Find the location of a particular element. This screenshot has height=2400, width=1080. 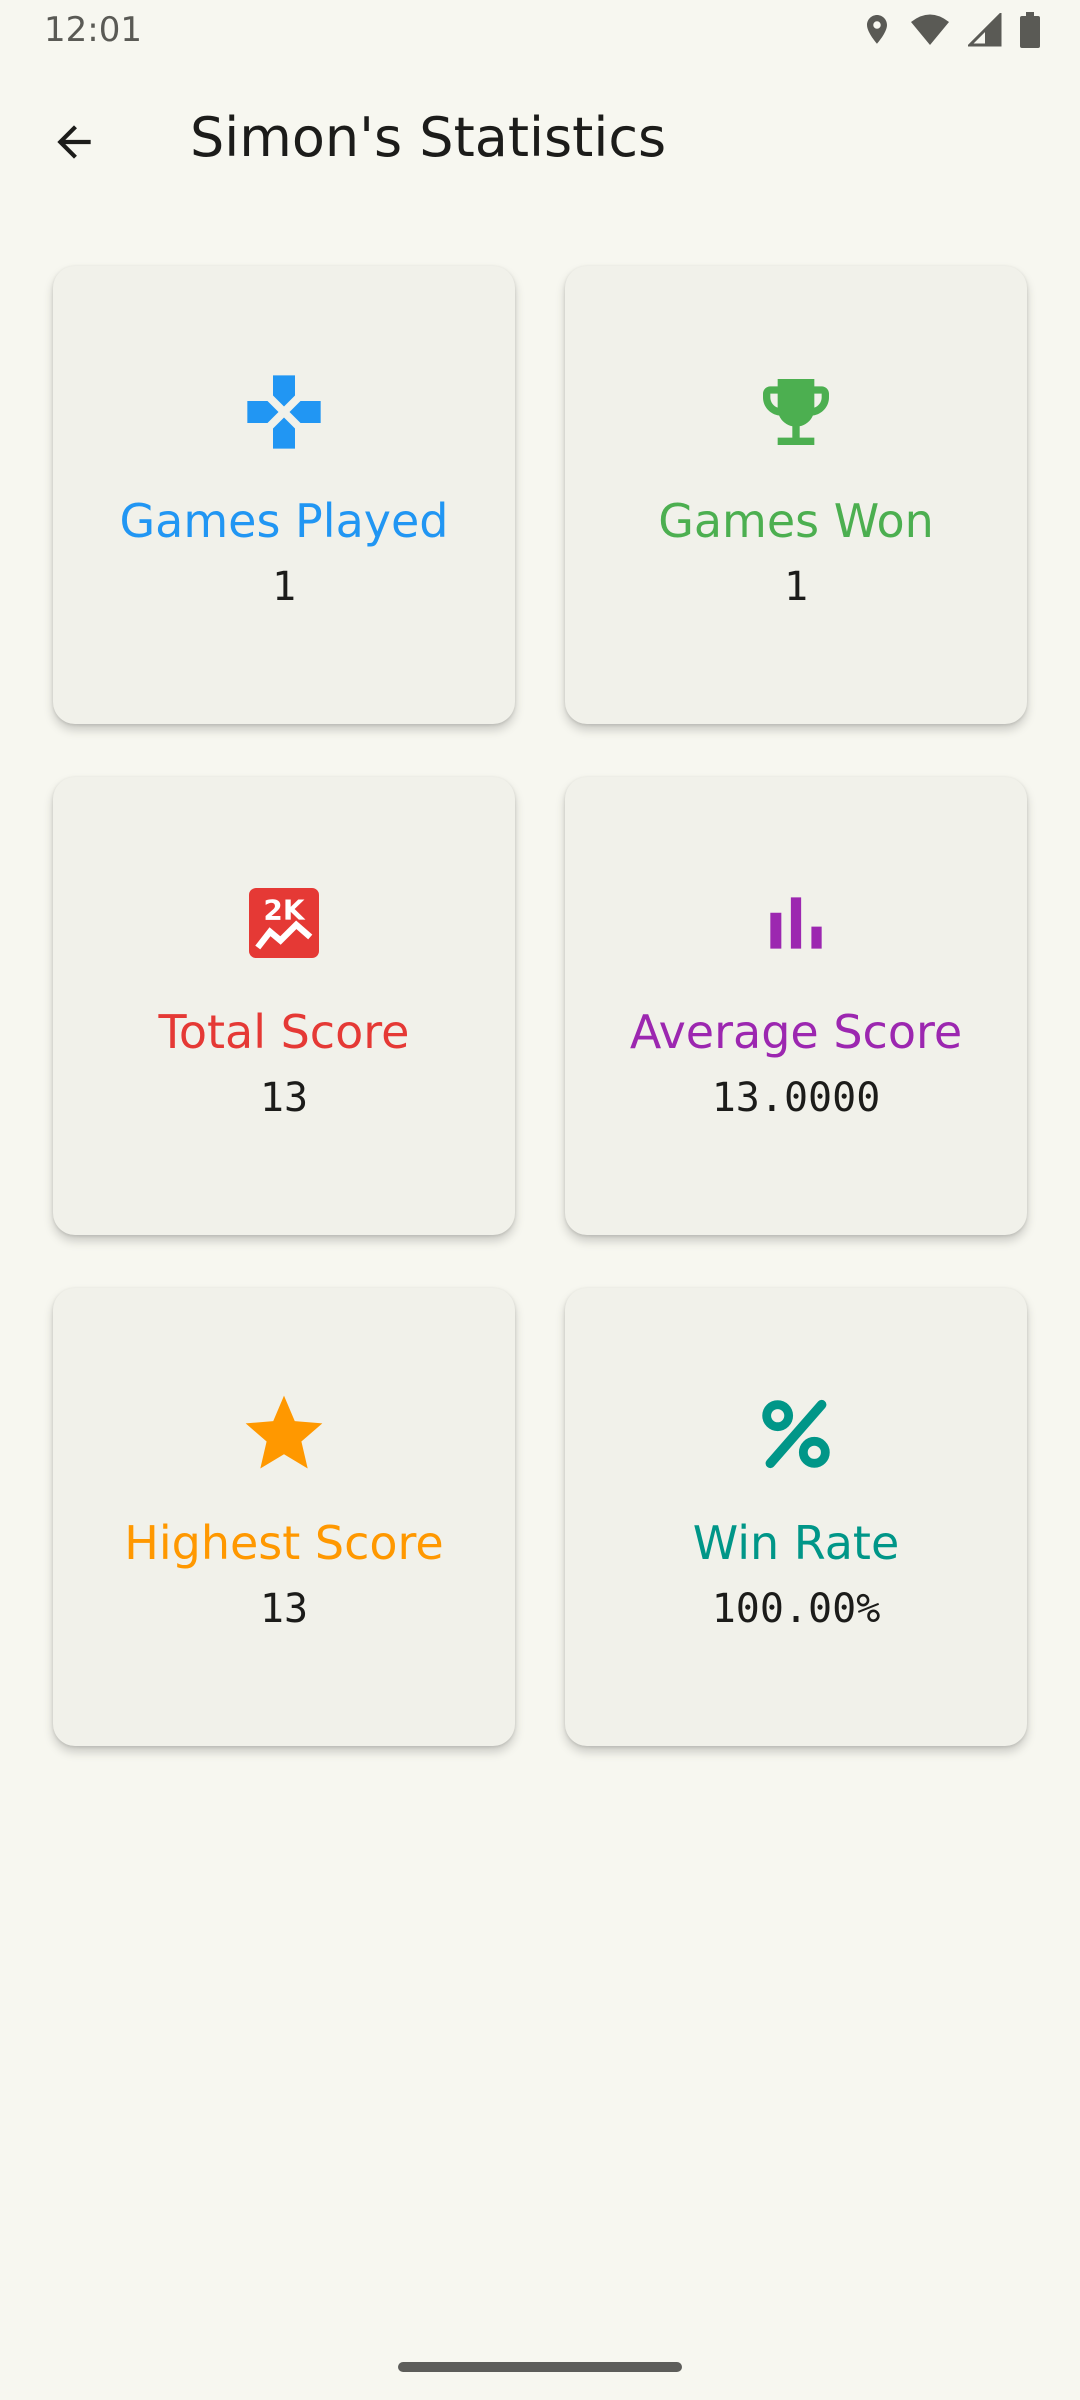

stat-label: Games Played is located at coordinates (284, 521).